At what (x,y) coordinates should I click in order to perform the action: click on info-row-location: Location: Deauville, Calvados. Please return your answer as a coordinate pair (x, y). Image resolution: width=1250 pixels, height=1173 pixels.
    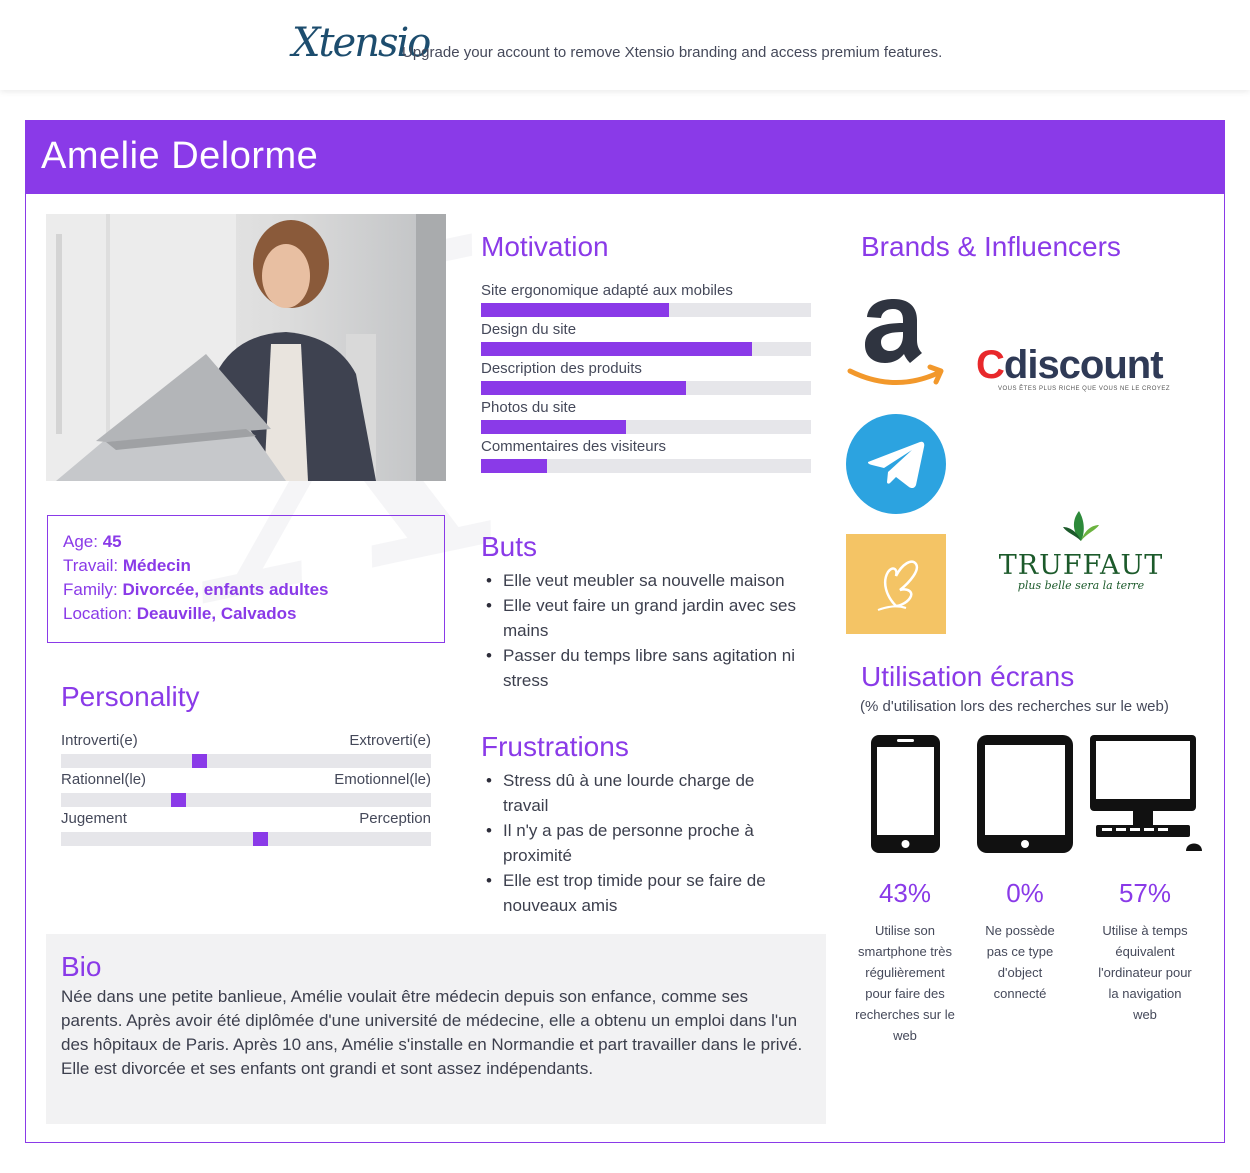
    Looking at the image, I should click on (180, 613).